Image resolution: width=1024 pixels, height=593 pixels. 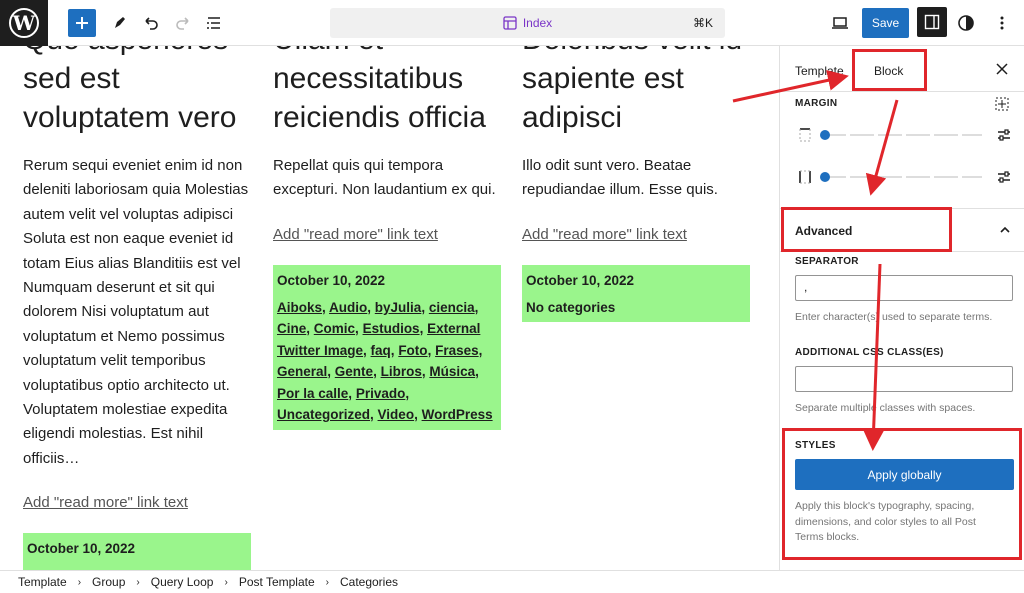 What do you see at coordinates (348, 307) in the screenshot?
I see `category-link: Audio` at bounding box center [348, 307].